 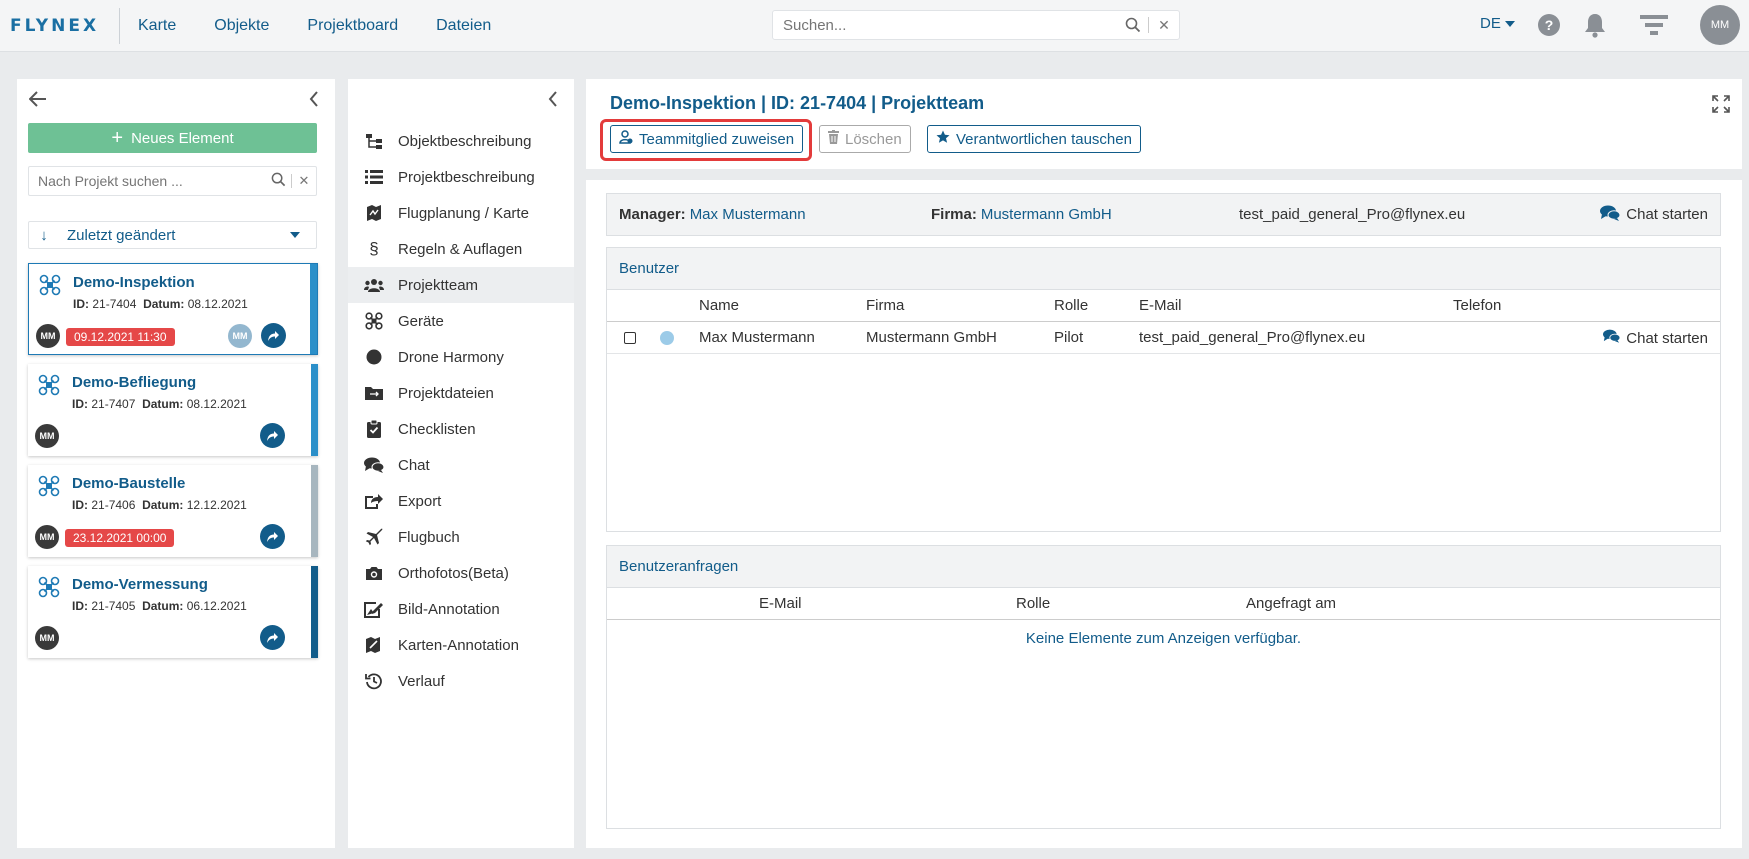 What do you see at coordinates (461, 321) in the screenshot?
I see `menu-item-geraete: Geräte` at bounding box center [461, 321].